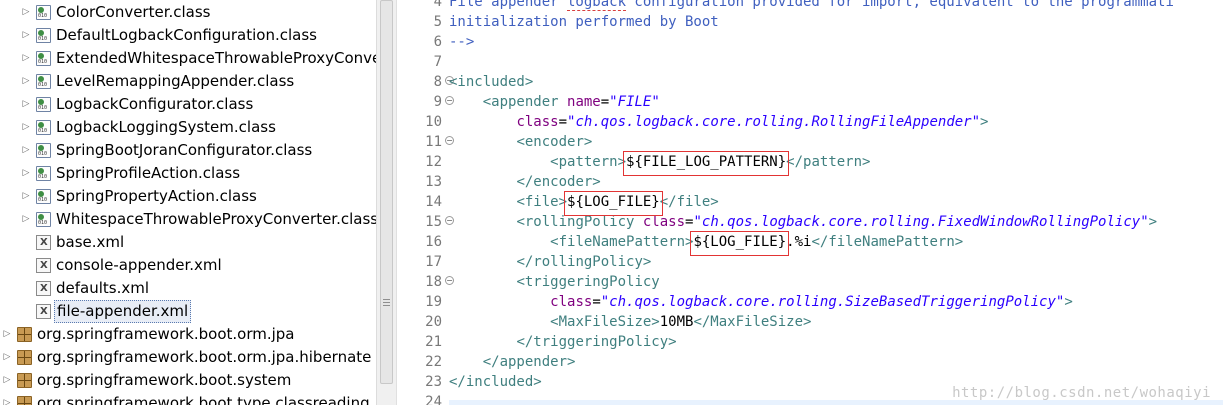 This screenshot has width=1223, height=405. I want to click on code-token: <included>, so click(491, 82).